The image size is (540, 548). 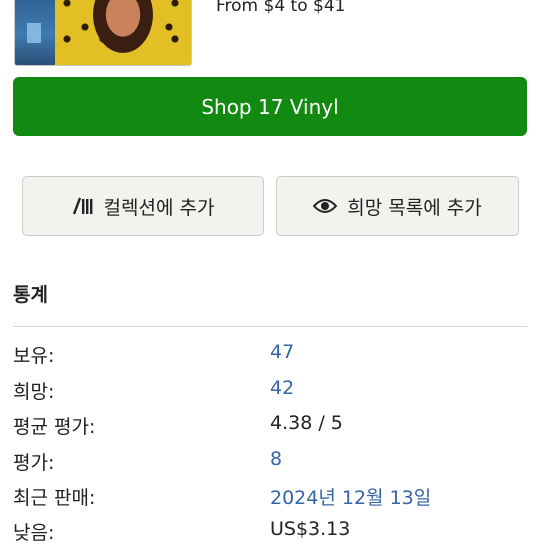 What do you see at coordinates (306, 423) in the screenshot?
I see `stat-value-average-rating: 4.38 / 5` at bounding box center [306, 423].